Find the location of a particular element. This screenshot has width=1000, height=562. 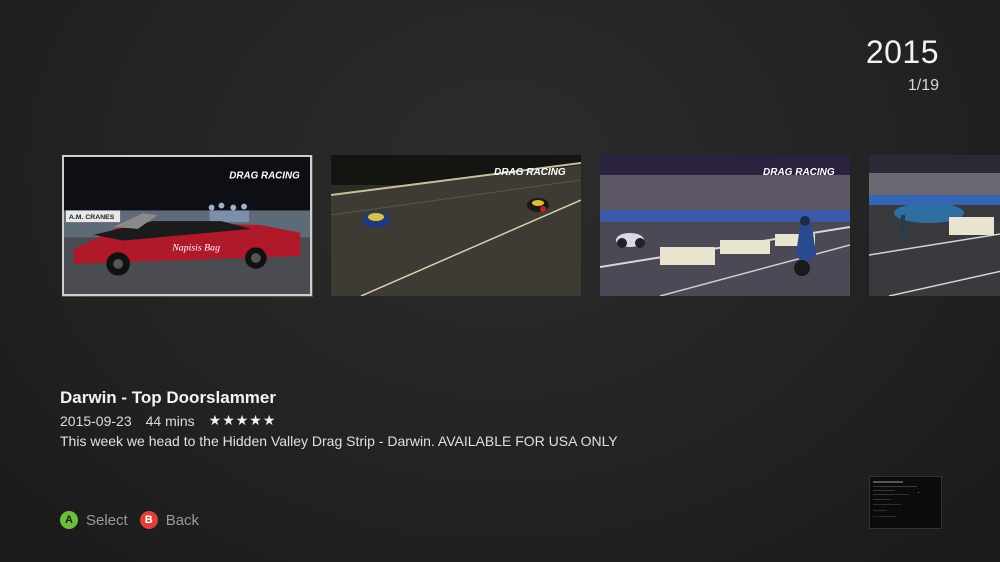

episode-meta: 2015-09-23 44 mins ★★★★★ is located at coordinates (470, 420).